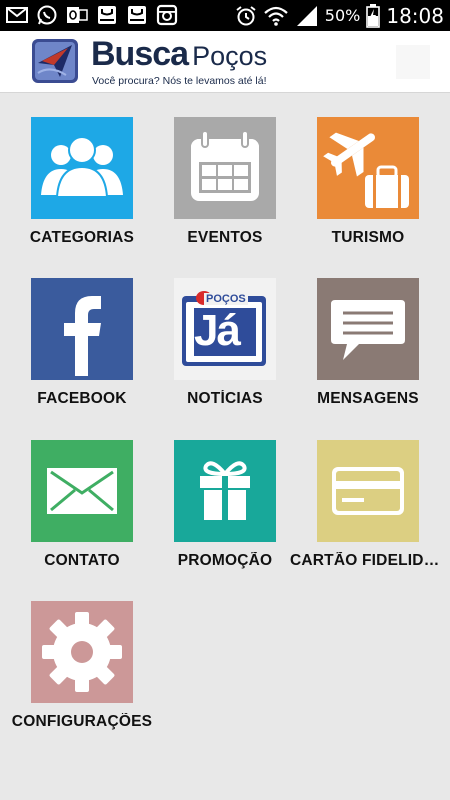 The height and width of the screenshot is (800, 450). What do you see at coordinates (82, 237) in the screenshot?
I see `tile-label: CATEGORIAS` at bounding box center [82, 237].